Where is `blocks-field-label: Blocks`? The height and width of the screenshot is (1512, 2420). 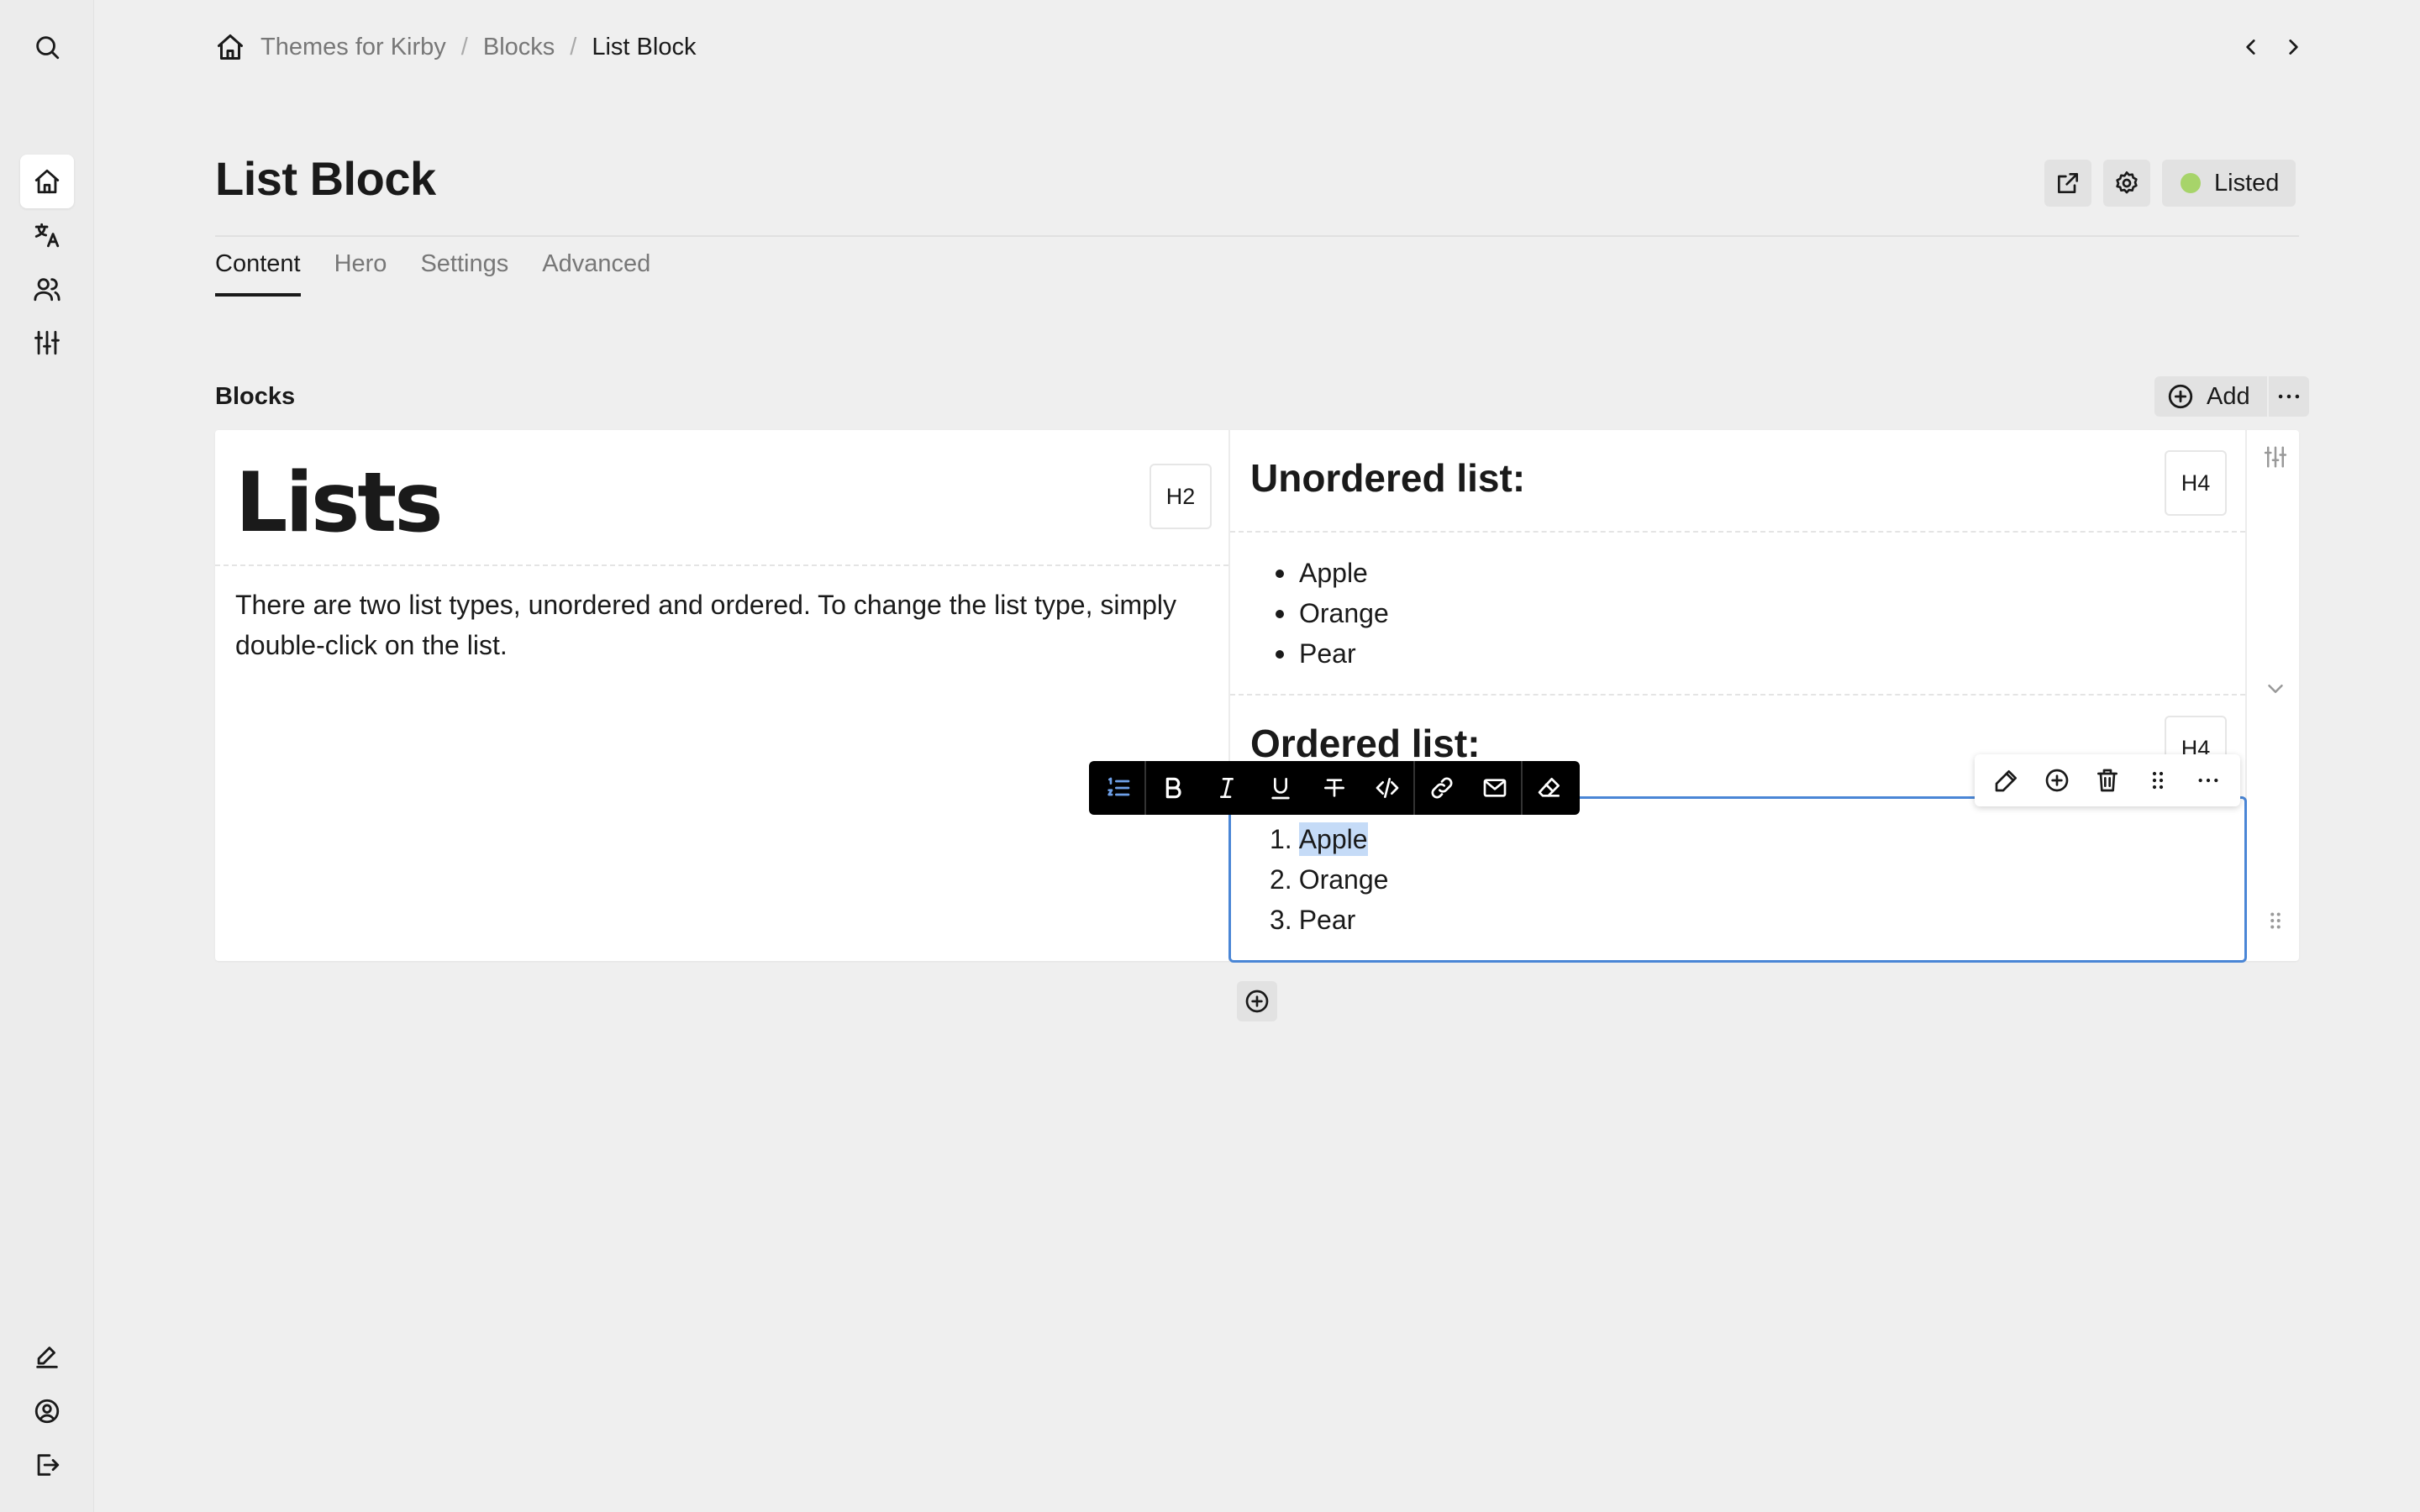
blocks-field-label: Blocks is located at coordinates (255, 396).